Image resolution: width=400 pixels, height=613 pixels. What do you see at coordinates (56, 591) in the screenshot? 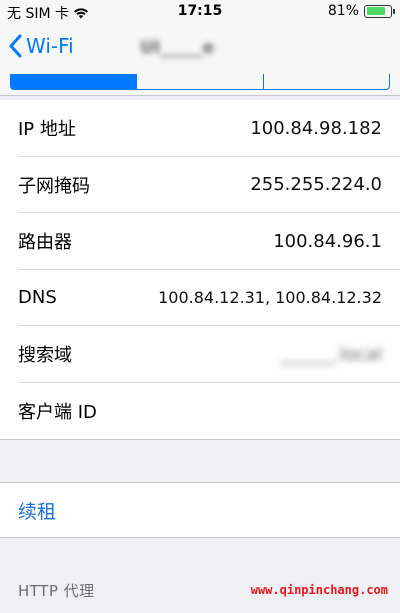
I see `http-proxy-header: HTTP 代理` at bounding box center [56, 591].